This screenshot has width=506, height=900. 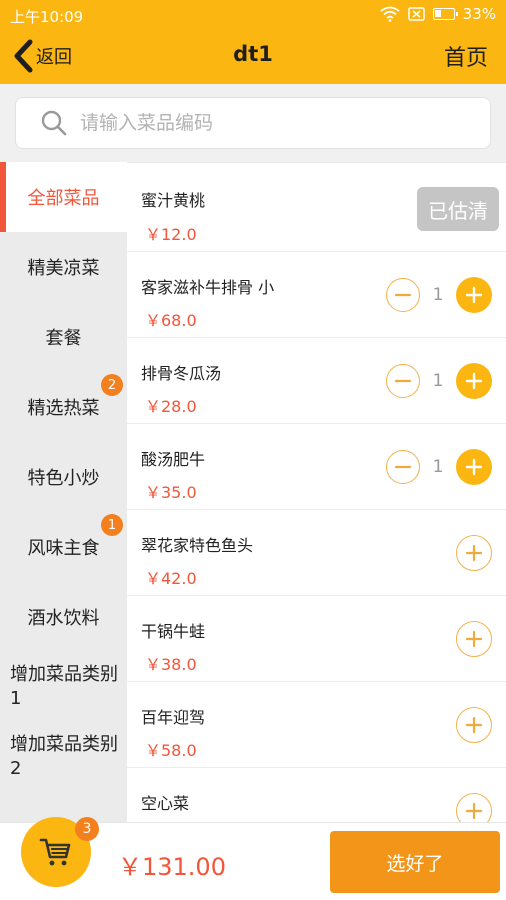 I want to click on status-icons: 33%, so click(x=438, y=14).